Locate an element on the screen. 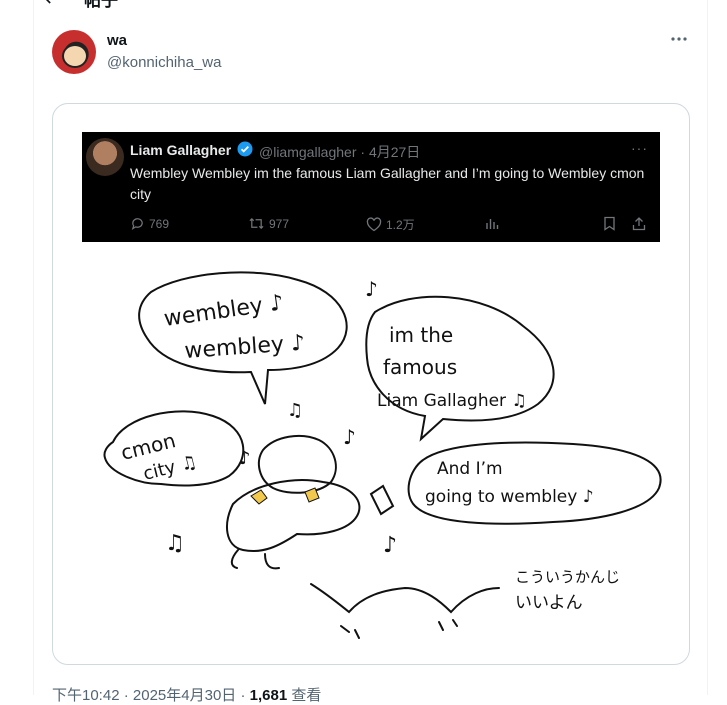 The width and height of the screenshot is (727, 705). ground-ticks is located at coordinates (399, 629).